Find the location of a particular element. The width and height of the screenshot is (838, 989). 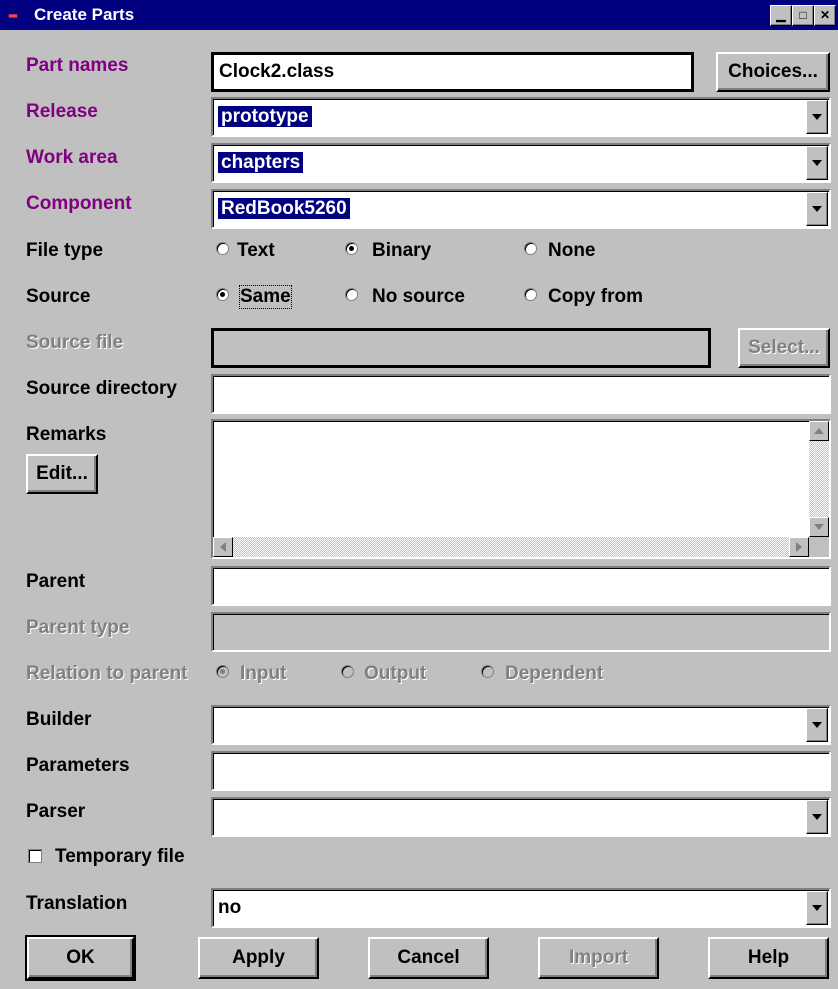

arrow-left-icon is located at coordinates (223, 547).